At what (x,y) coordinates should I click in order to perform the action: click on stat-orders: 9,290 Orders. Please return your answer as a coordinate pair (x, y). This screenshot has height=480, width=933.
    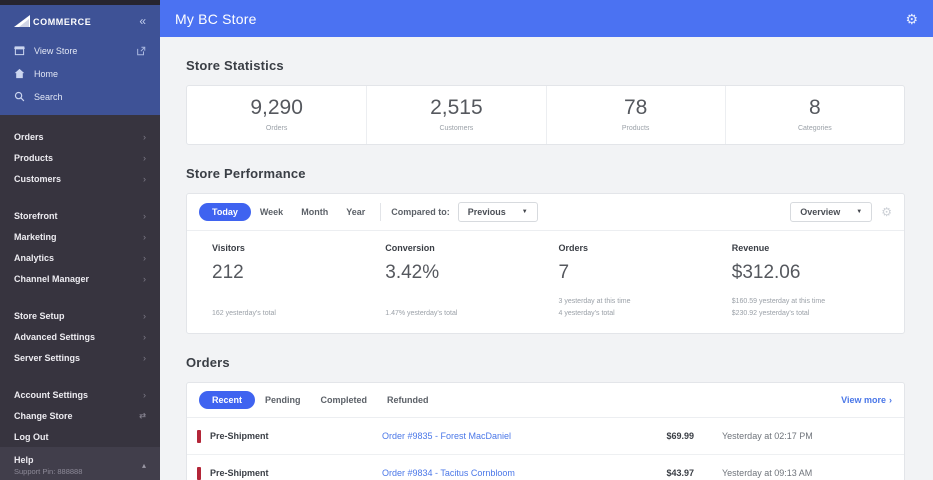
    Looking at the image, I should click on (276, 115).